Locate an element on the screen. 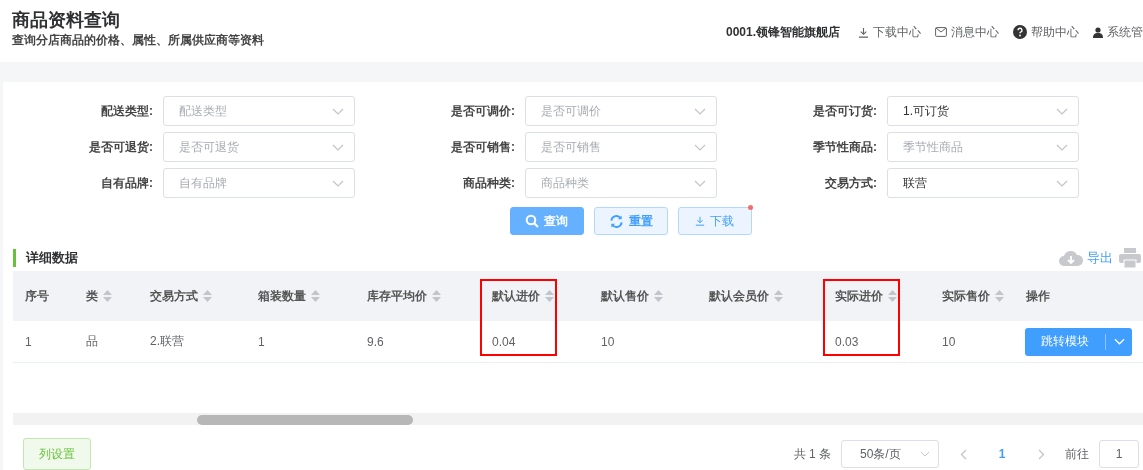 This screenshot has height=470, width=1143. filter-label: 季节性商品: is located at coordinates (845, 147).